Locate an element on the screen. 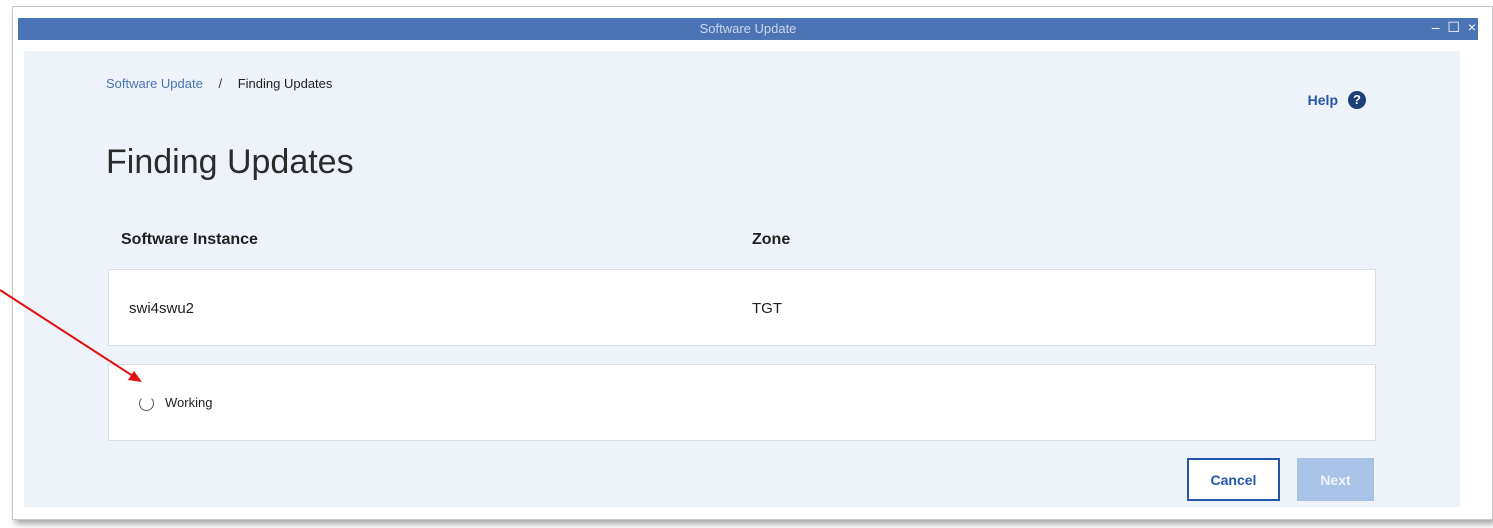  window-titlebar: Software Update – ☐ × is located at coordinates (748, 29).